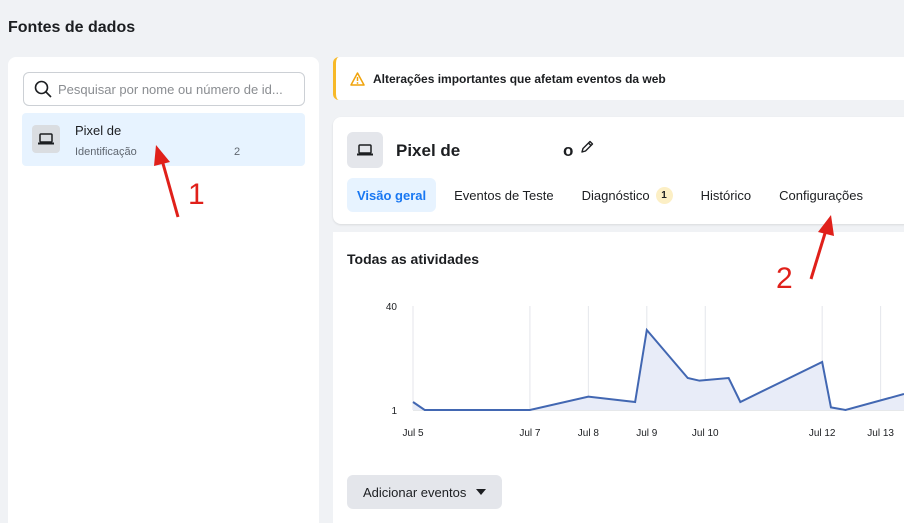 Image resolution: width=904 pixels, height=523 pixels. What do you see at coordinates (413, 259) in the screenshot?
I see `activity-heading: Todas as atividades` at bounding box center [413, 259].